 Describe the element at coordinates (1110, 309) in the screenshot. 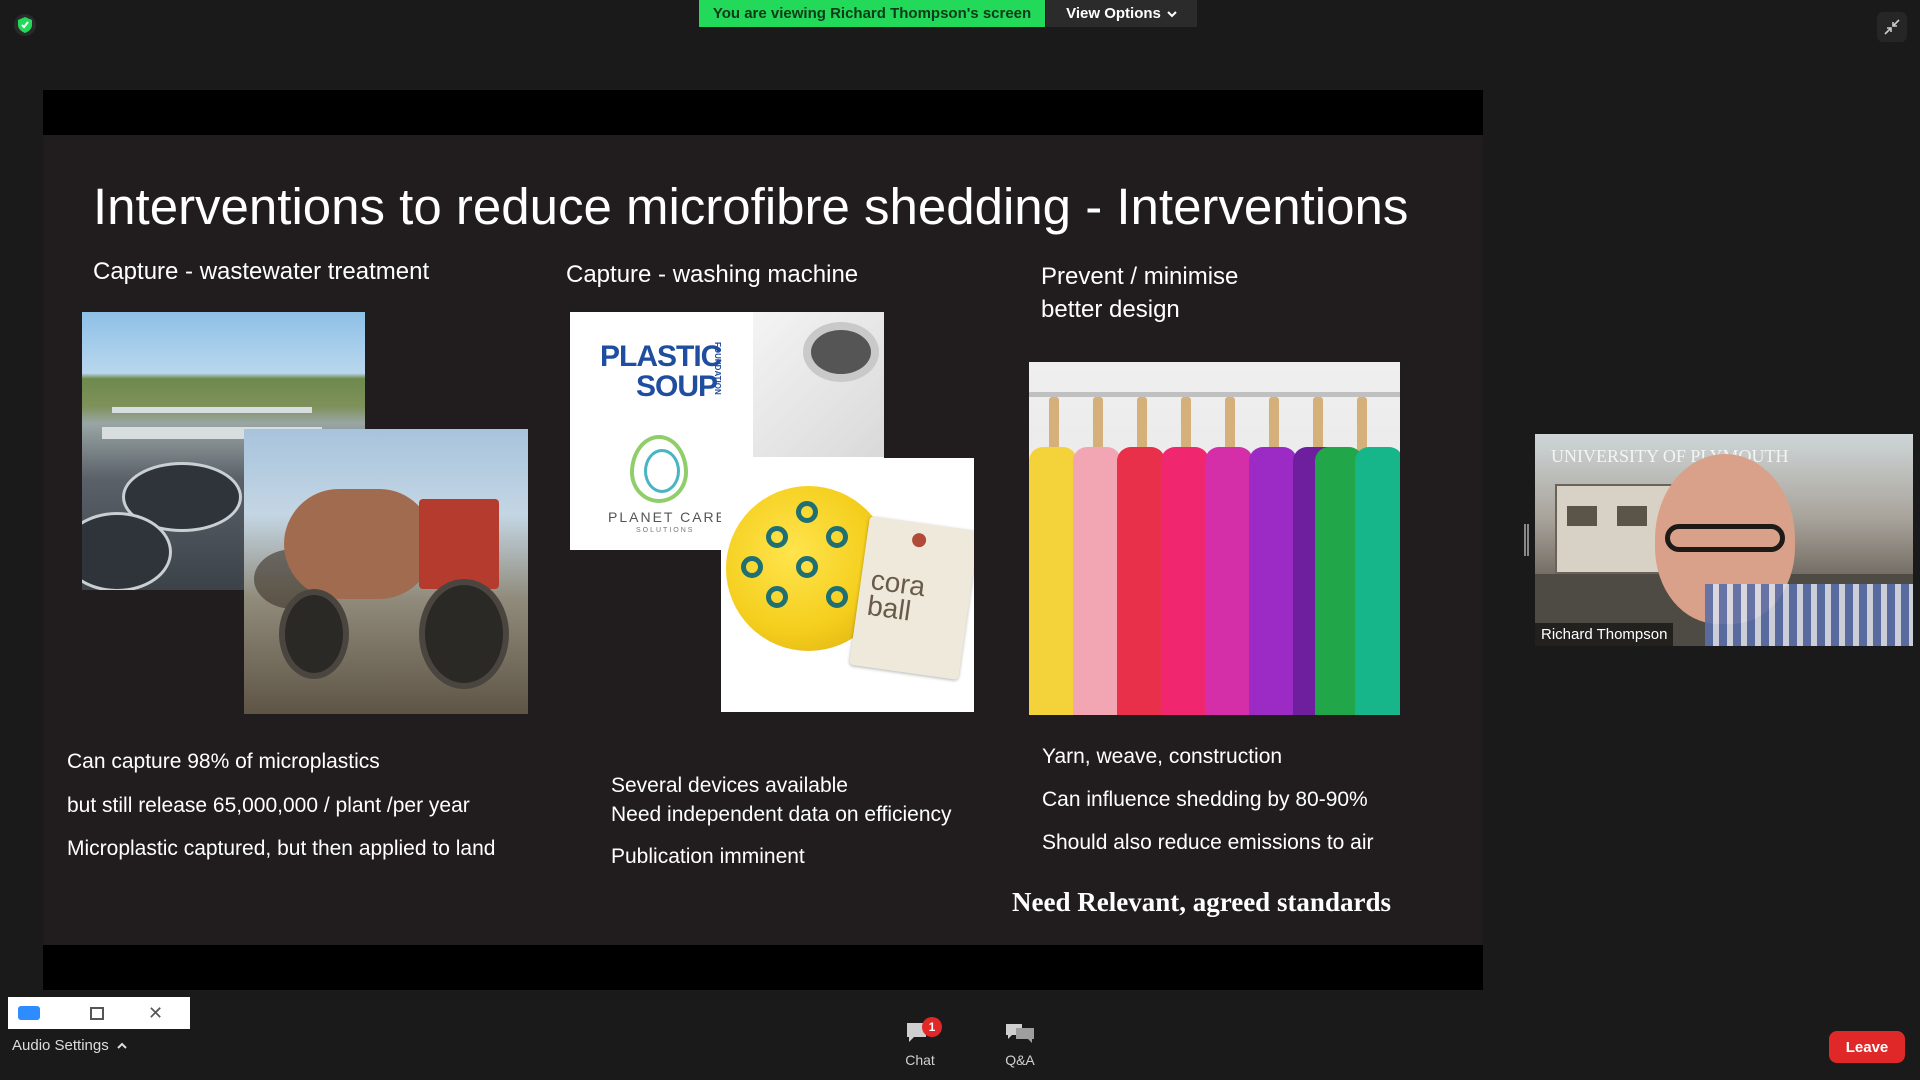

I see `column-heading-prevent-line2: better design` at that location.